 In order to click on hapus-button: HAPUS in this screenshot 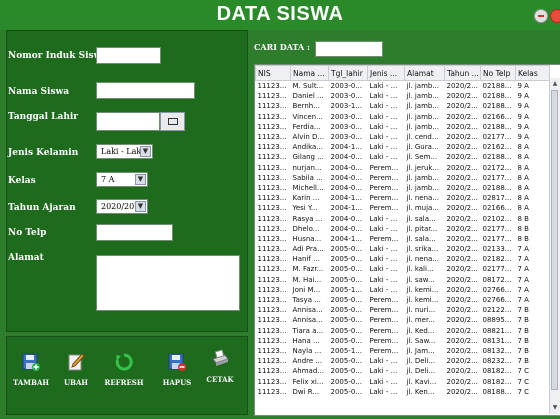, I will do `click(177, 377)`.